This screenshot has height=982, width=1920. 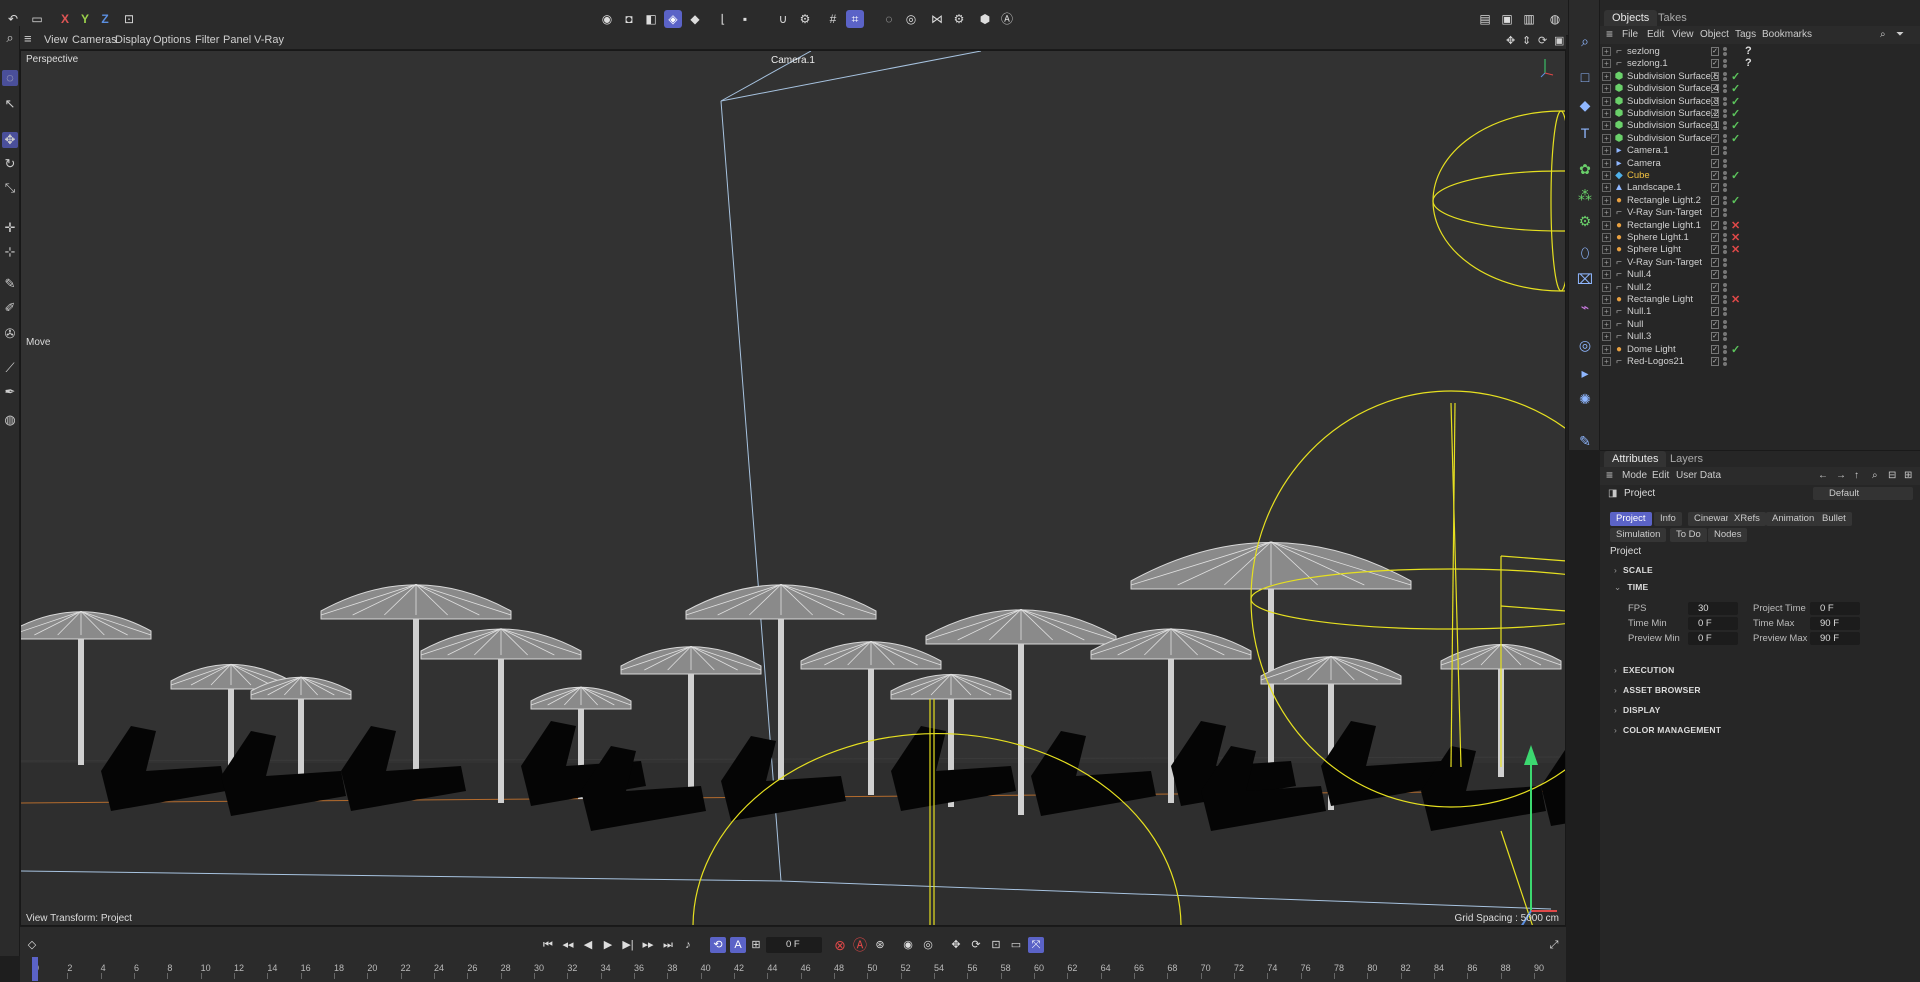 What do you see at coordinates (1585, 169) in the screenshot?
I see `generator-icon: ✿` at bounding box center [1585, 169].